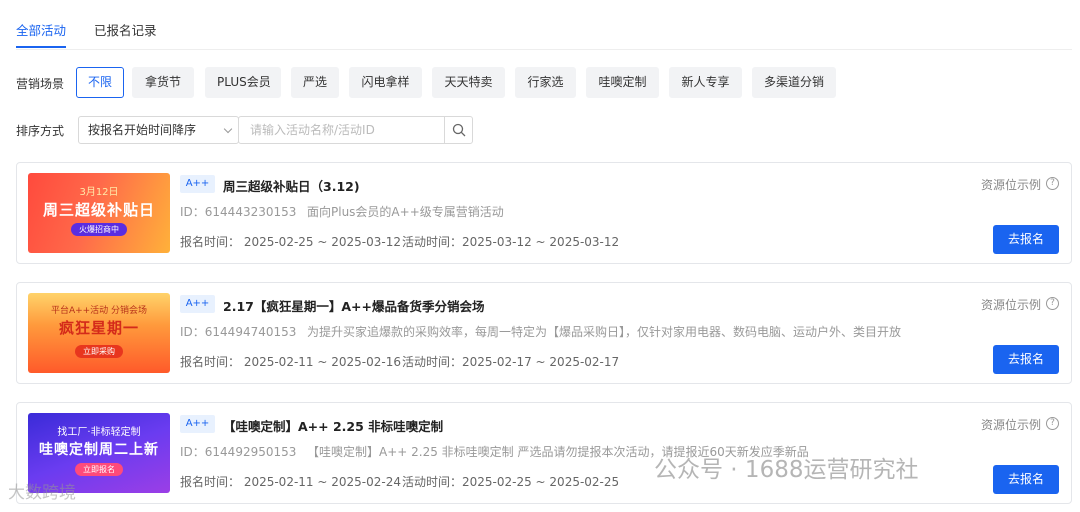 The width and height of the screenshot is (1080, 512). Describe the element at coordinates (99, 351) in the screenshot. I see `banner-cta: 立即采购` at that location.